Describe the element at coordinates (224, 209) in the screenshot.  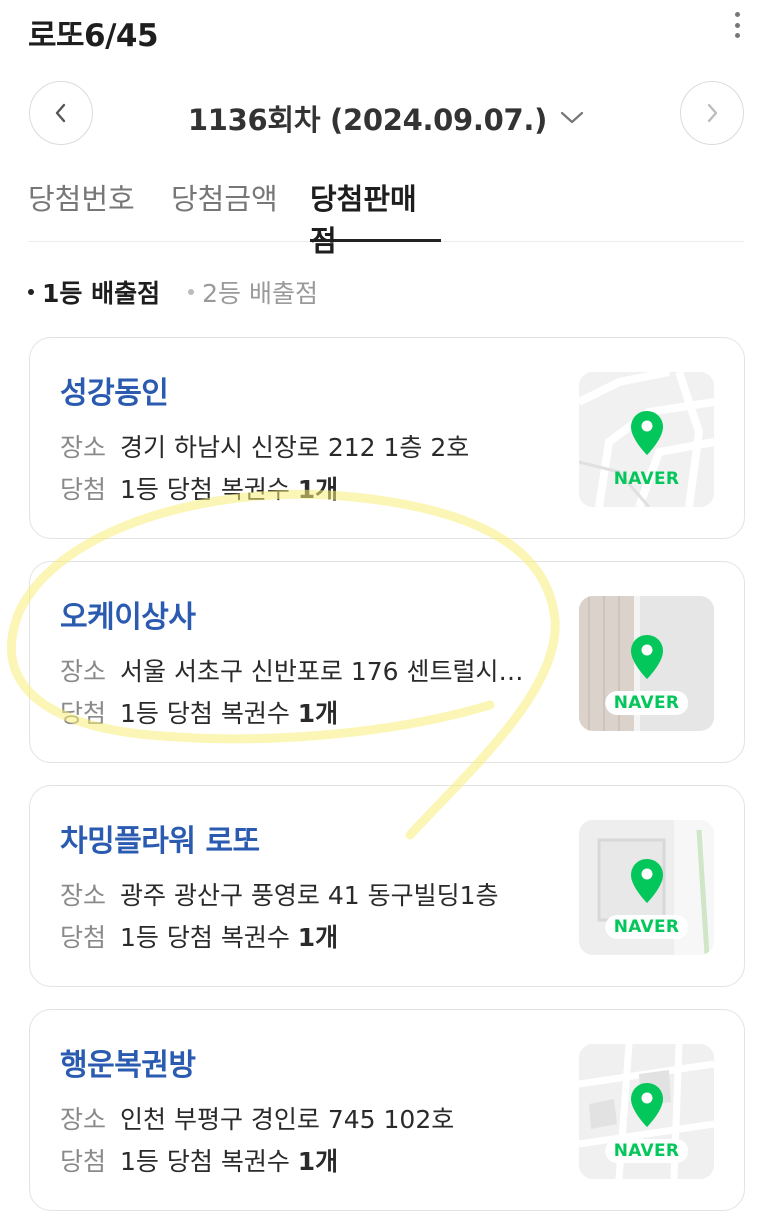
I see `tab-prize-amount: 당첨금액` at that location.